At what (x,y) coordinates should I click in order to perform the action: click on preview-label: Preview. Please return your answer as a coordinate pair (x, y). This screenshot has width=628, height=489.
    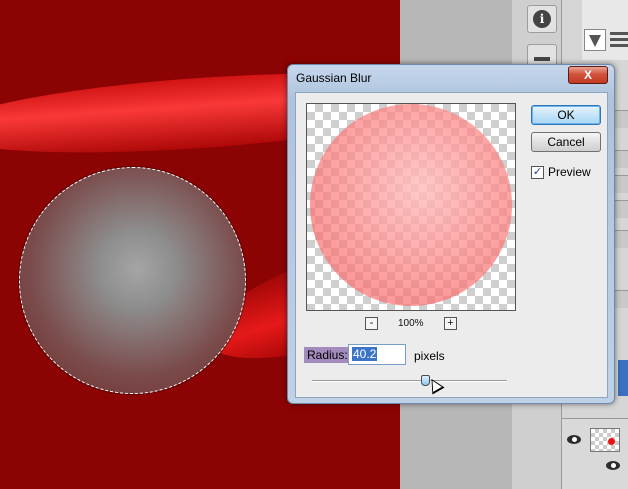
    Looking at the image, I should click on (569, 172).